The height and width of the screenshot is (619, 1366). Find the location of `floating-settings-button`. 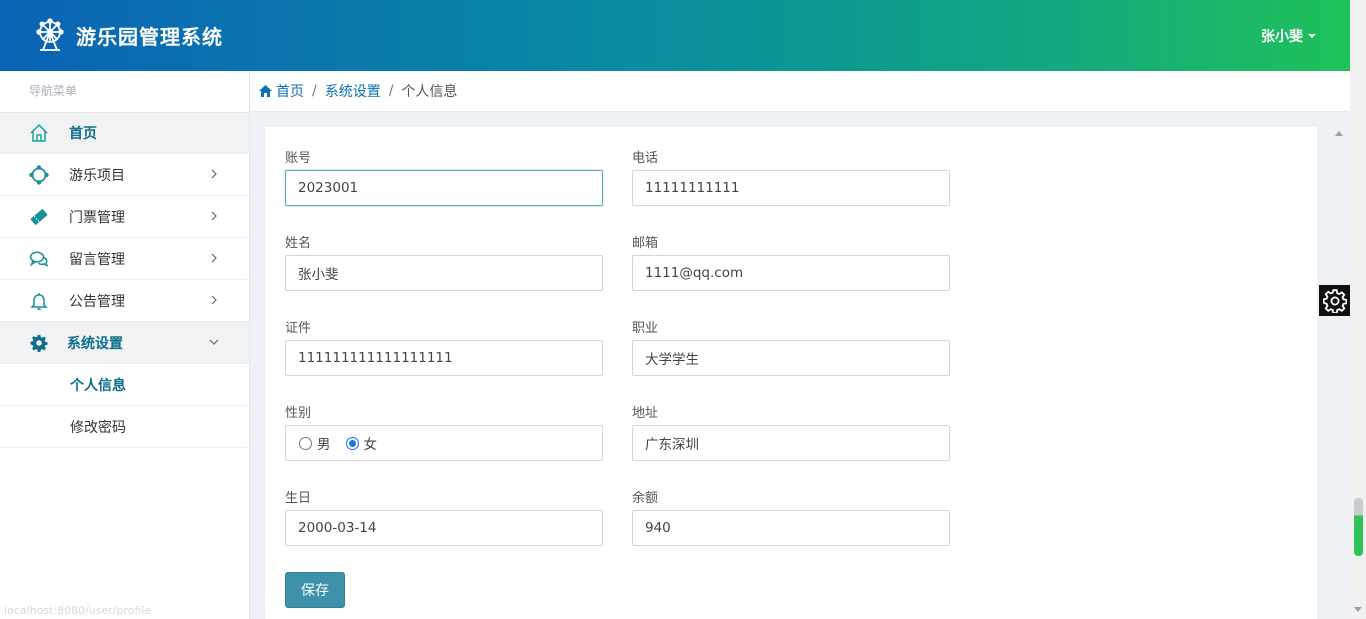

floating-settings-button is located at coordinates (1334, 300).